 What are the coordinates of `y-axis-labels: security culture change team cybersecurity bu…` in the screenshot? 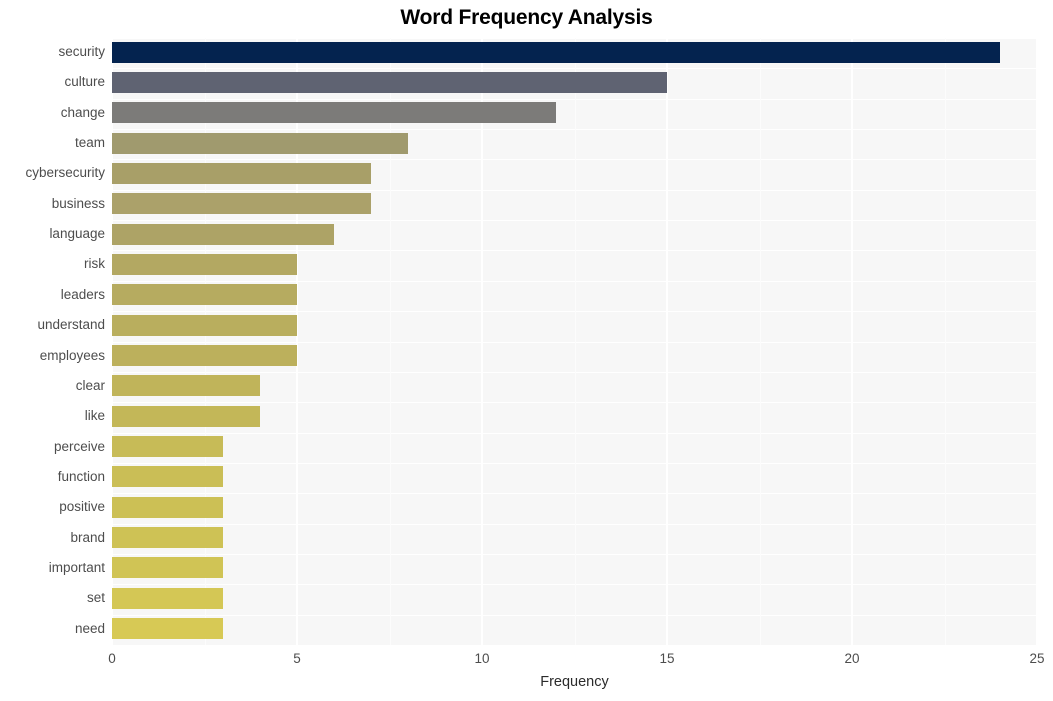 It's located at (52, 341).